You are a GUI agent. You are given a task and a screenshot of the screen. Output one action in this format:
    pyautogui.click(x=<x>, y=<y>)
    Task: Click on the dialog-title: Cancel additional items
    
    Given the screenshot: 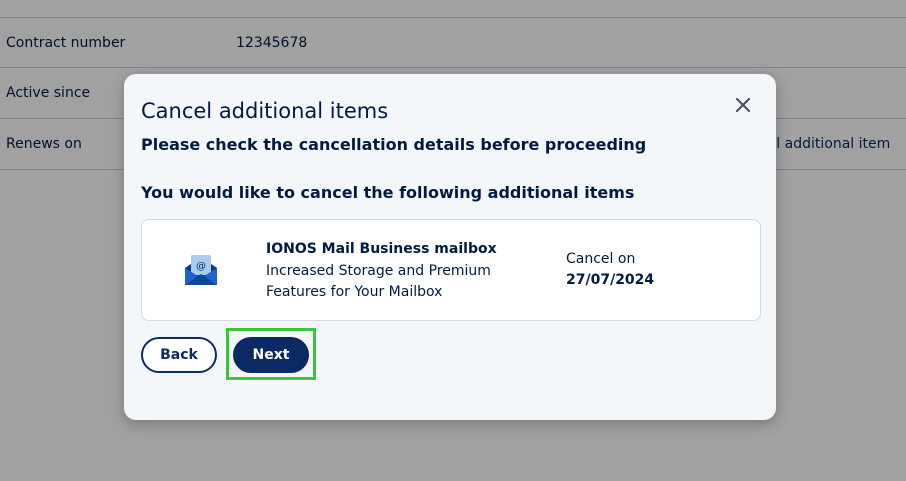 What is the action you would take?
    pyautogui.click(x=265, y=111)
    